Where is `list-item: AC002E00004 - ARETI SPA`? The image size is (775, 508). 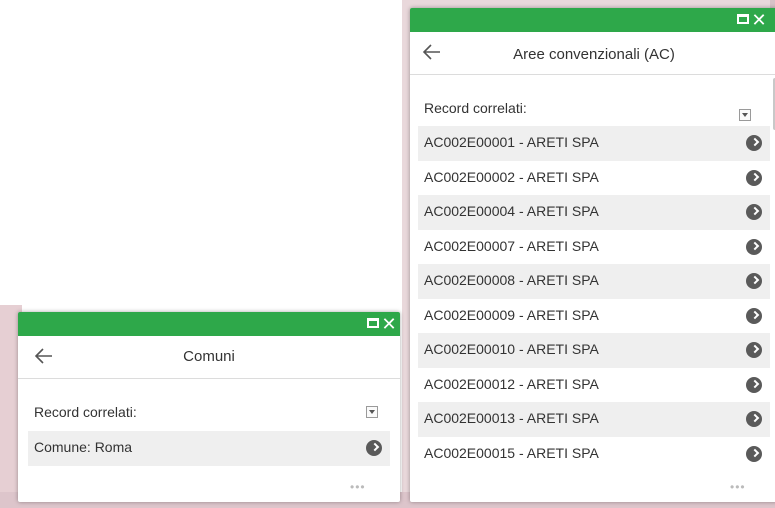
list-item: AC002E00004 - ARETI SPA is located at coordinates (594, 212).